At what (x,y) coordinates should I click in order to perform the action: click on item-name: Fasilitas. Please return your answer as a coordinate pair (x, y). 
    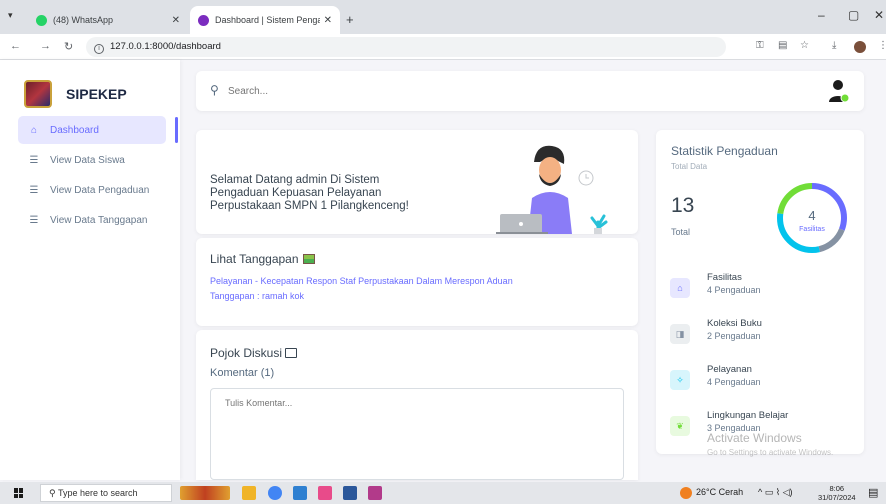
    Looking at the image, I should click on (724, 277).